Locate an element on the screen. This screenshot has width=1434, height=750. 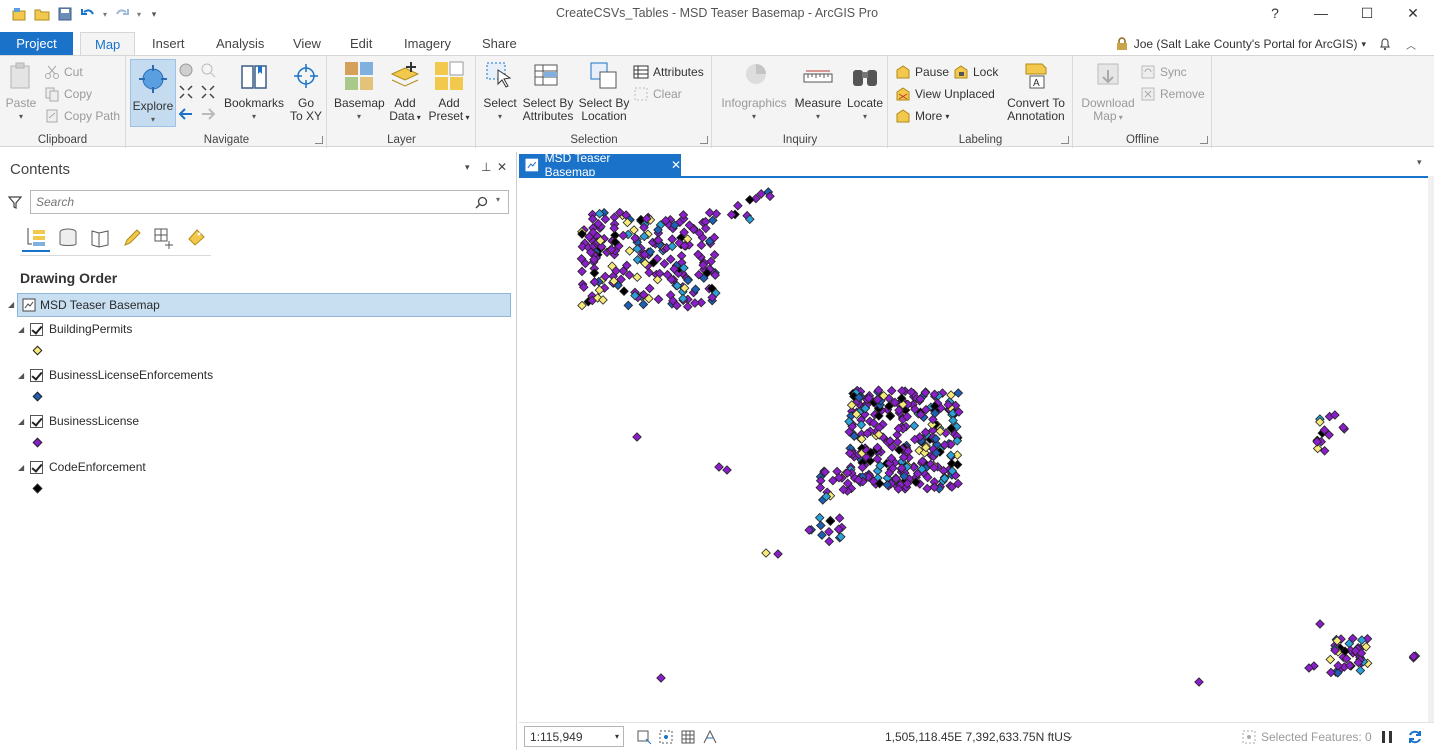
group-label-inquiry: Inquiry is located at coordinates (800, 140).